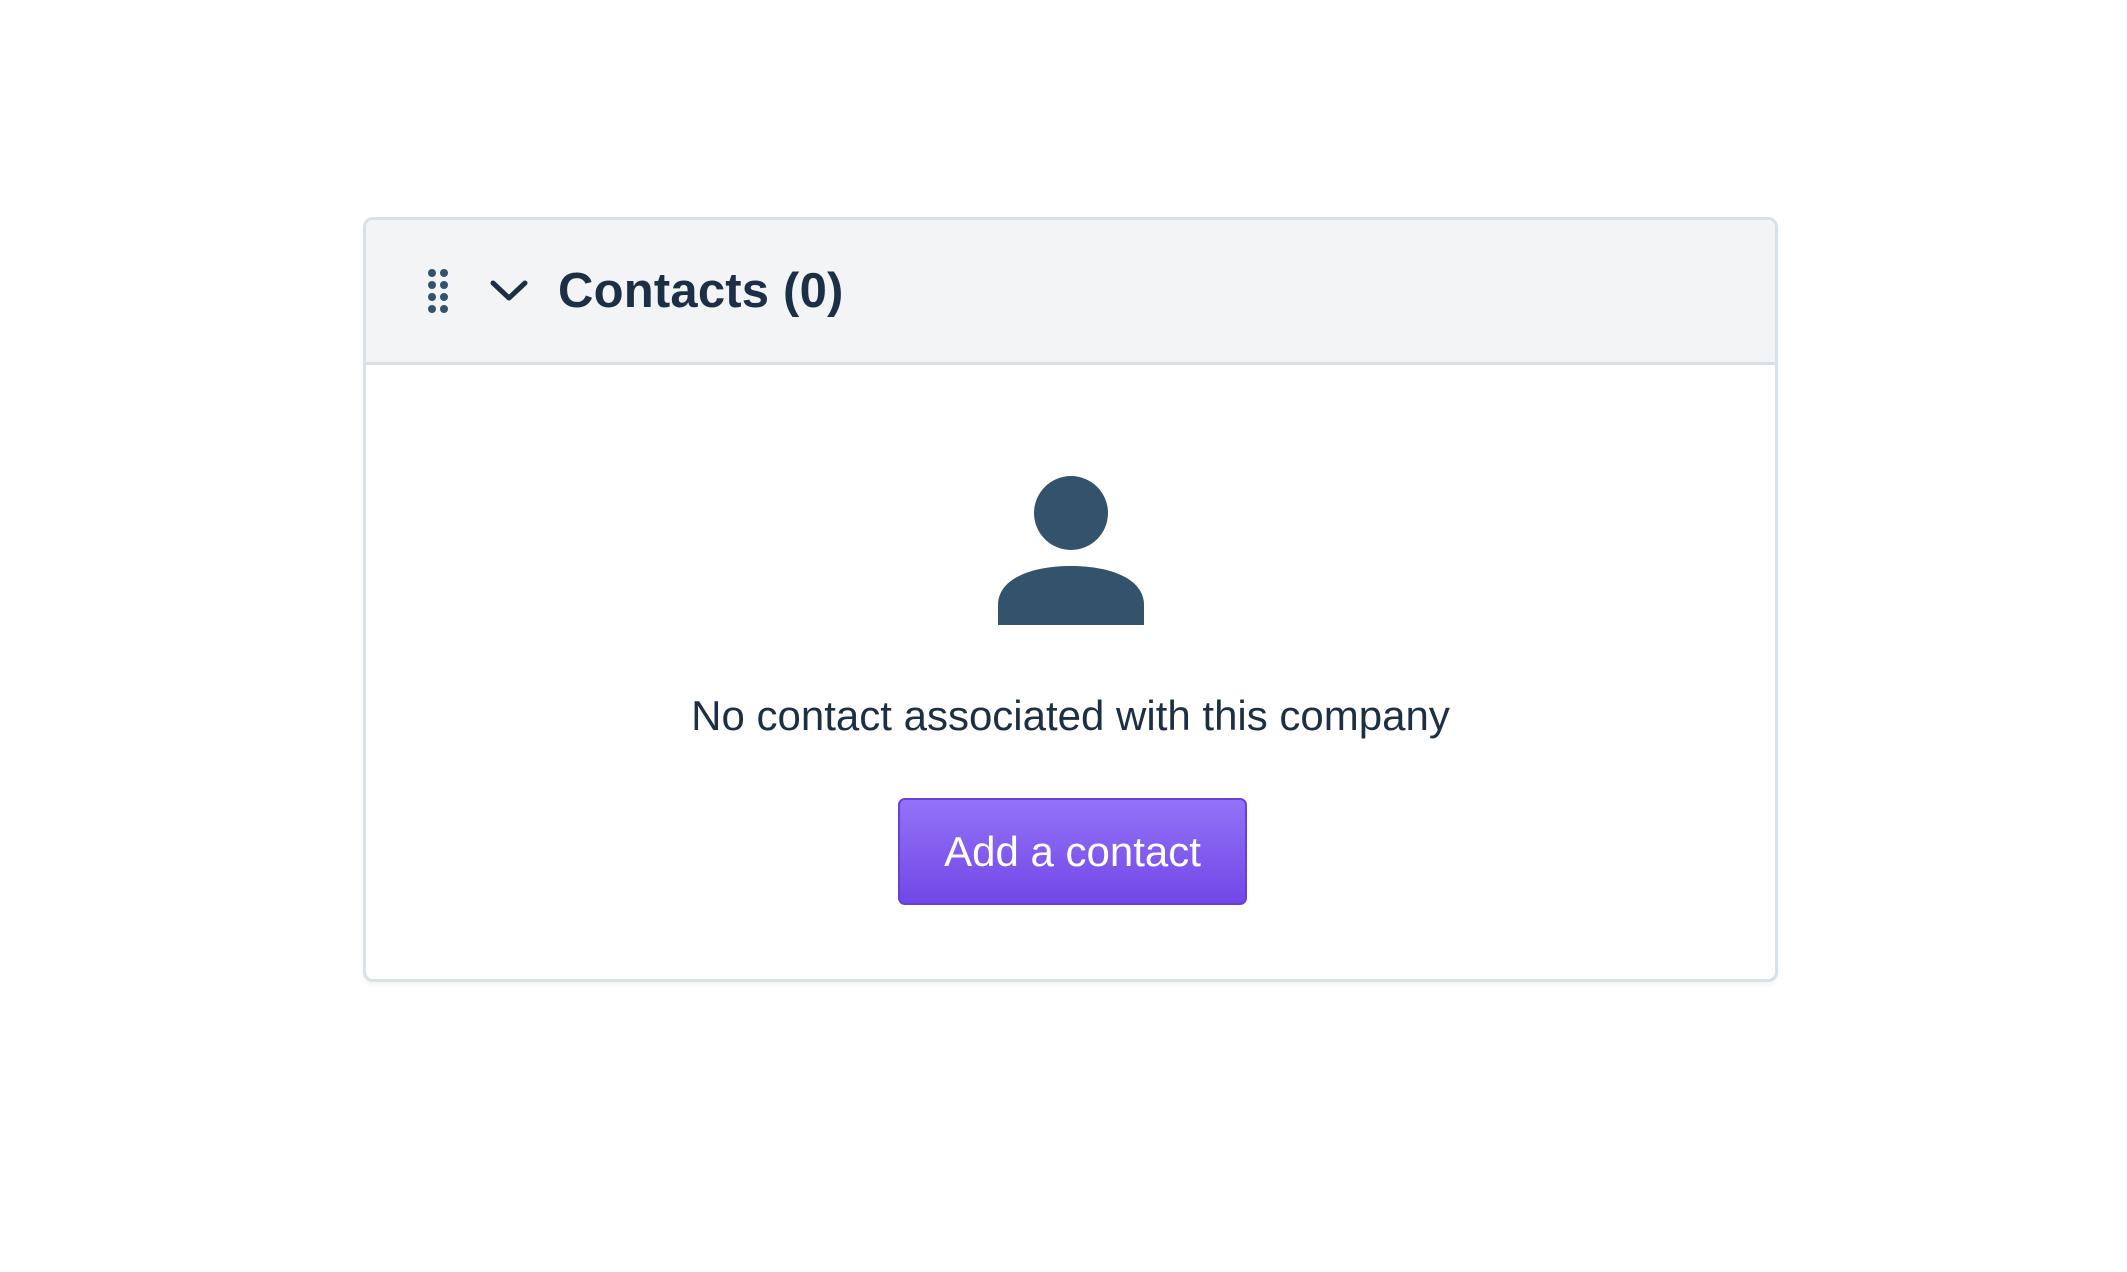 The image size is (2127, 1272). I want to click on add-contact-button: Add a contact, so click(1072, 851).